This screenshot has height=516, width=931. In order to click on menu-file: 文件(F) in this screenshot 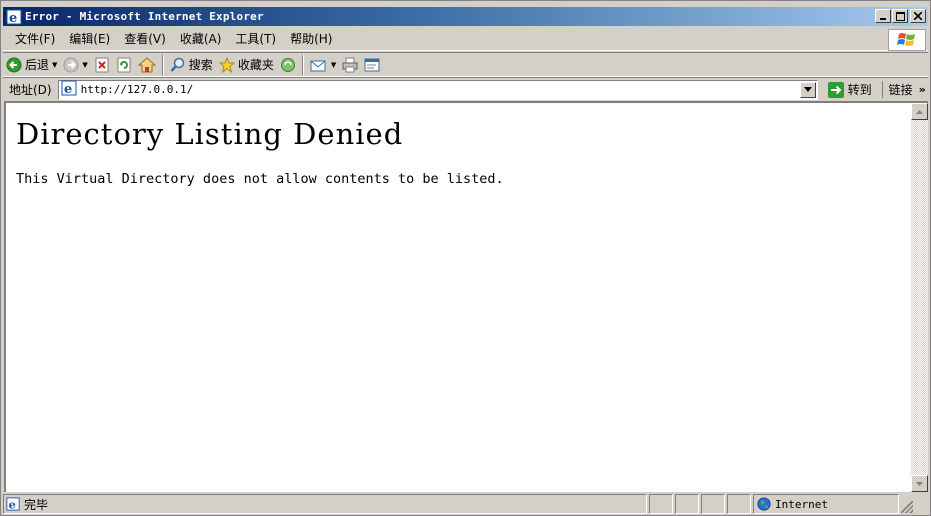, I will do `click(36, 39)`.